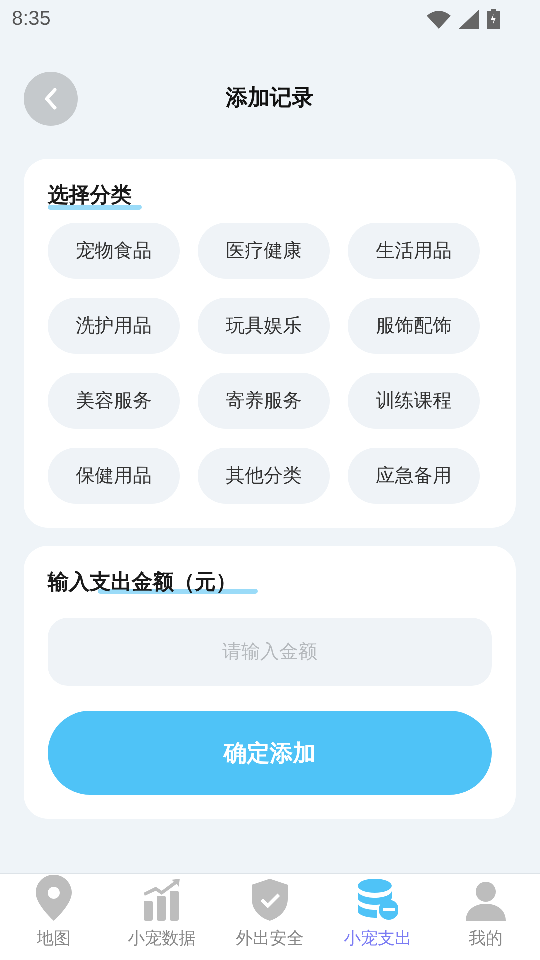 The image size is (540, 960). What do you see at coordinates (31, 19) in the screenshot?
I see `status-time: 8:35` at bounding box center [31, 19].